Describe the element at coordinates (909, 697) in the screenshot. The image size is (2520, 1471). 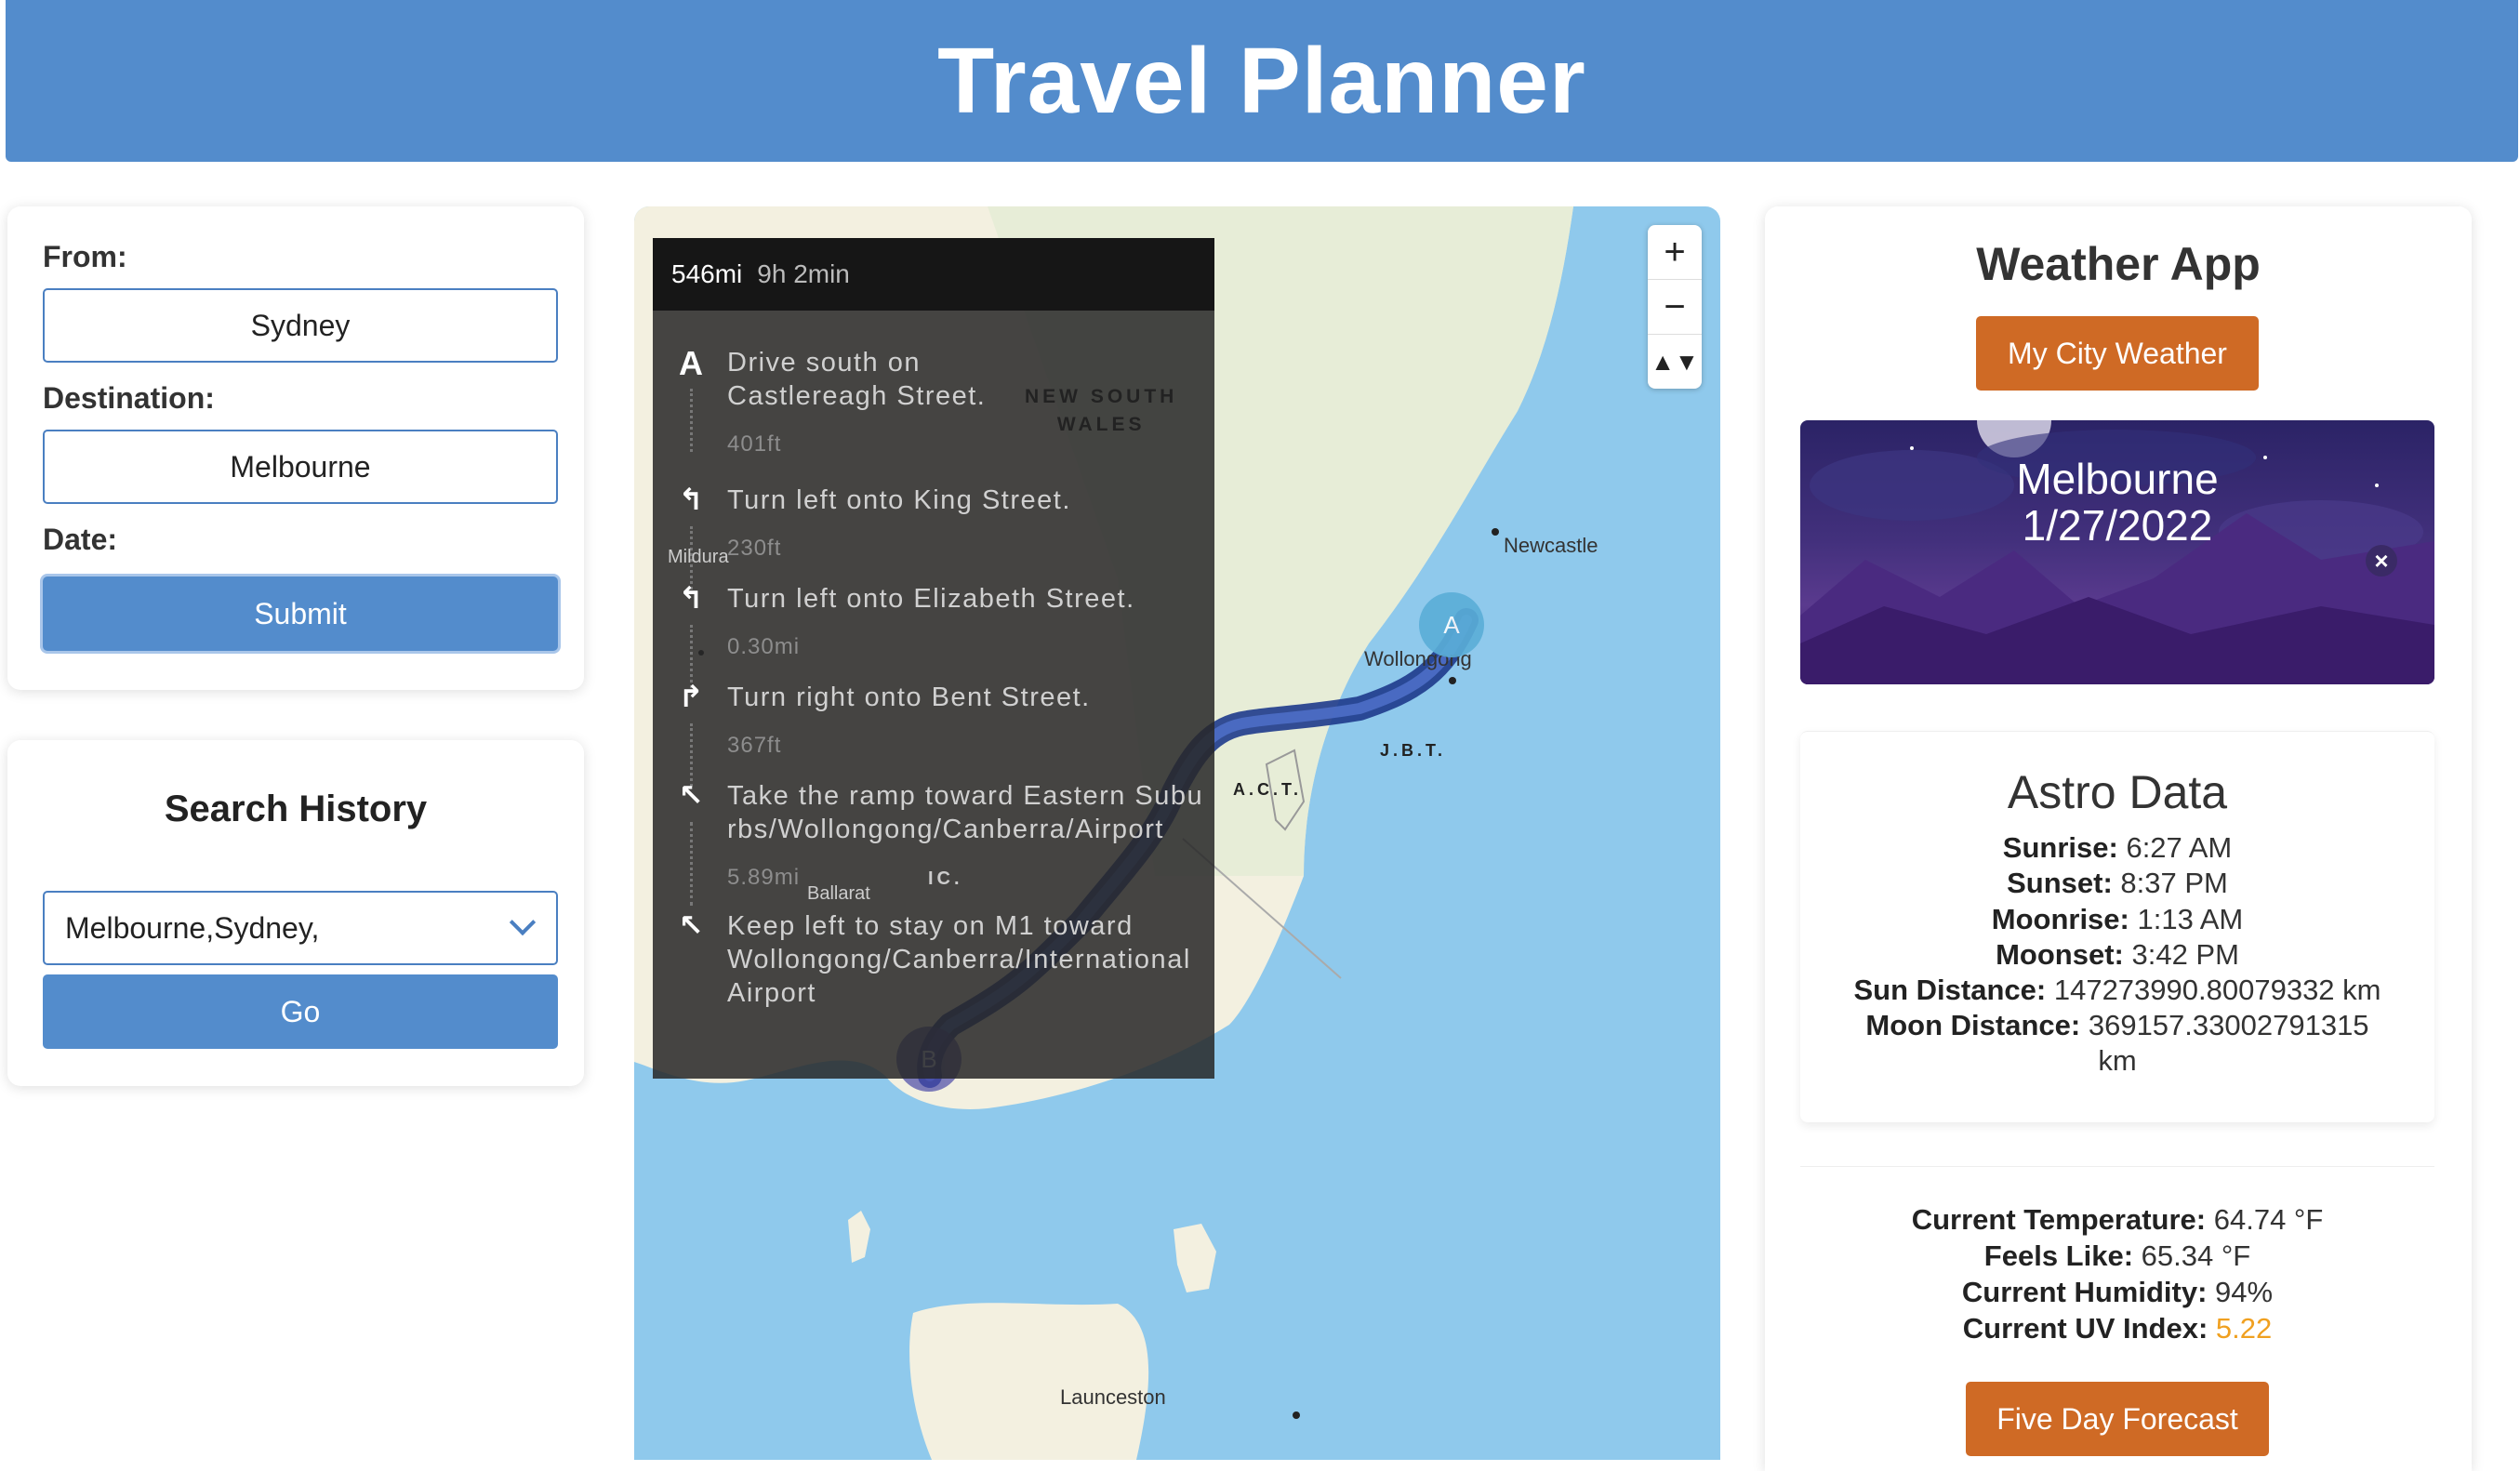
I see `step-instruction: Turn right onto Bent Street.` at that location.